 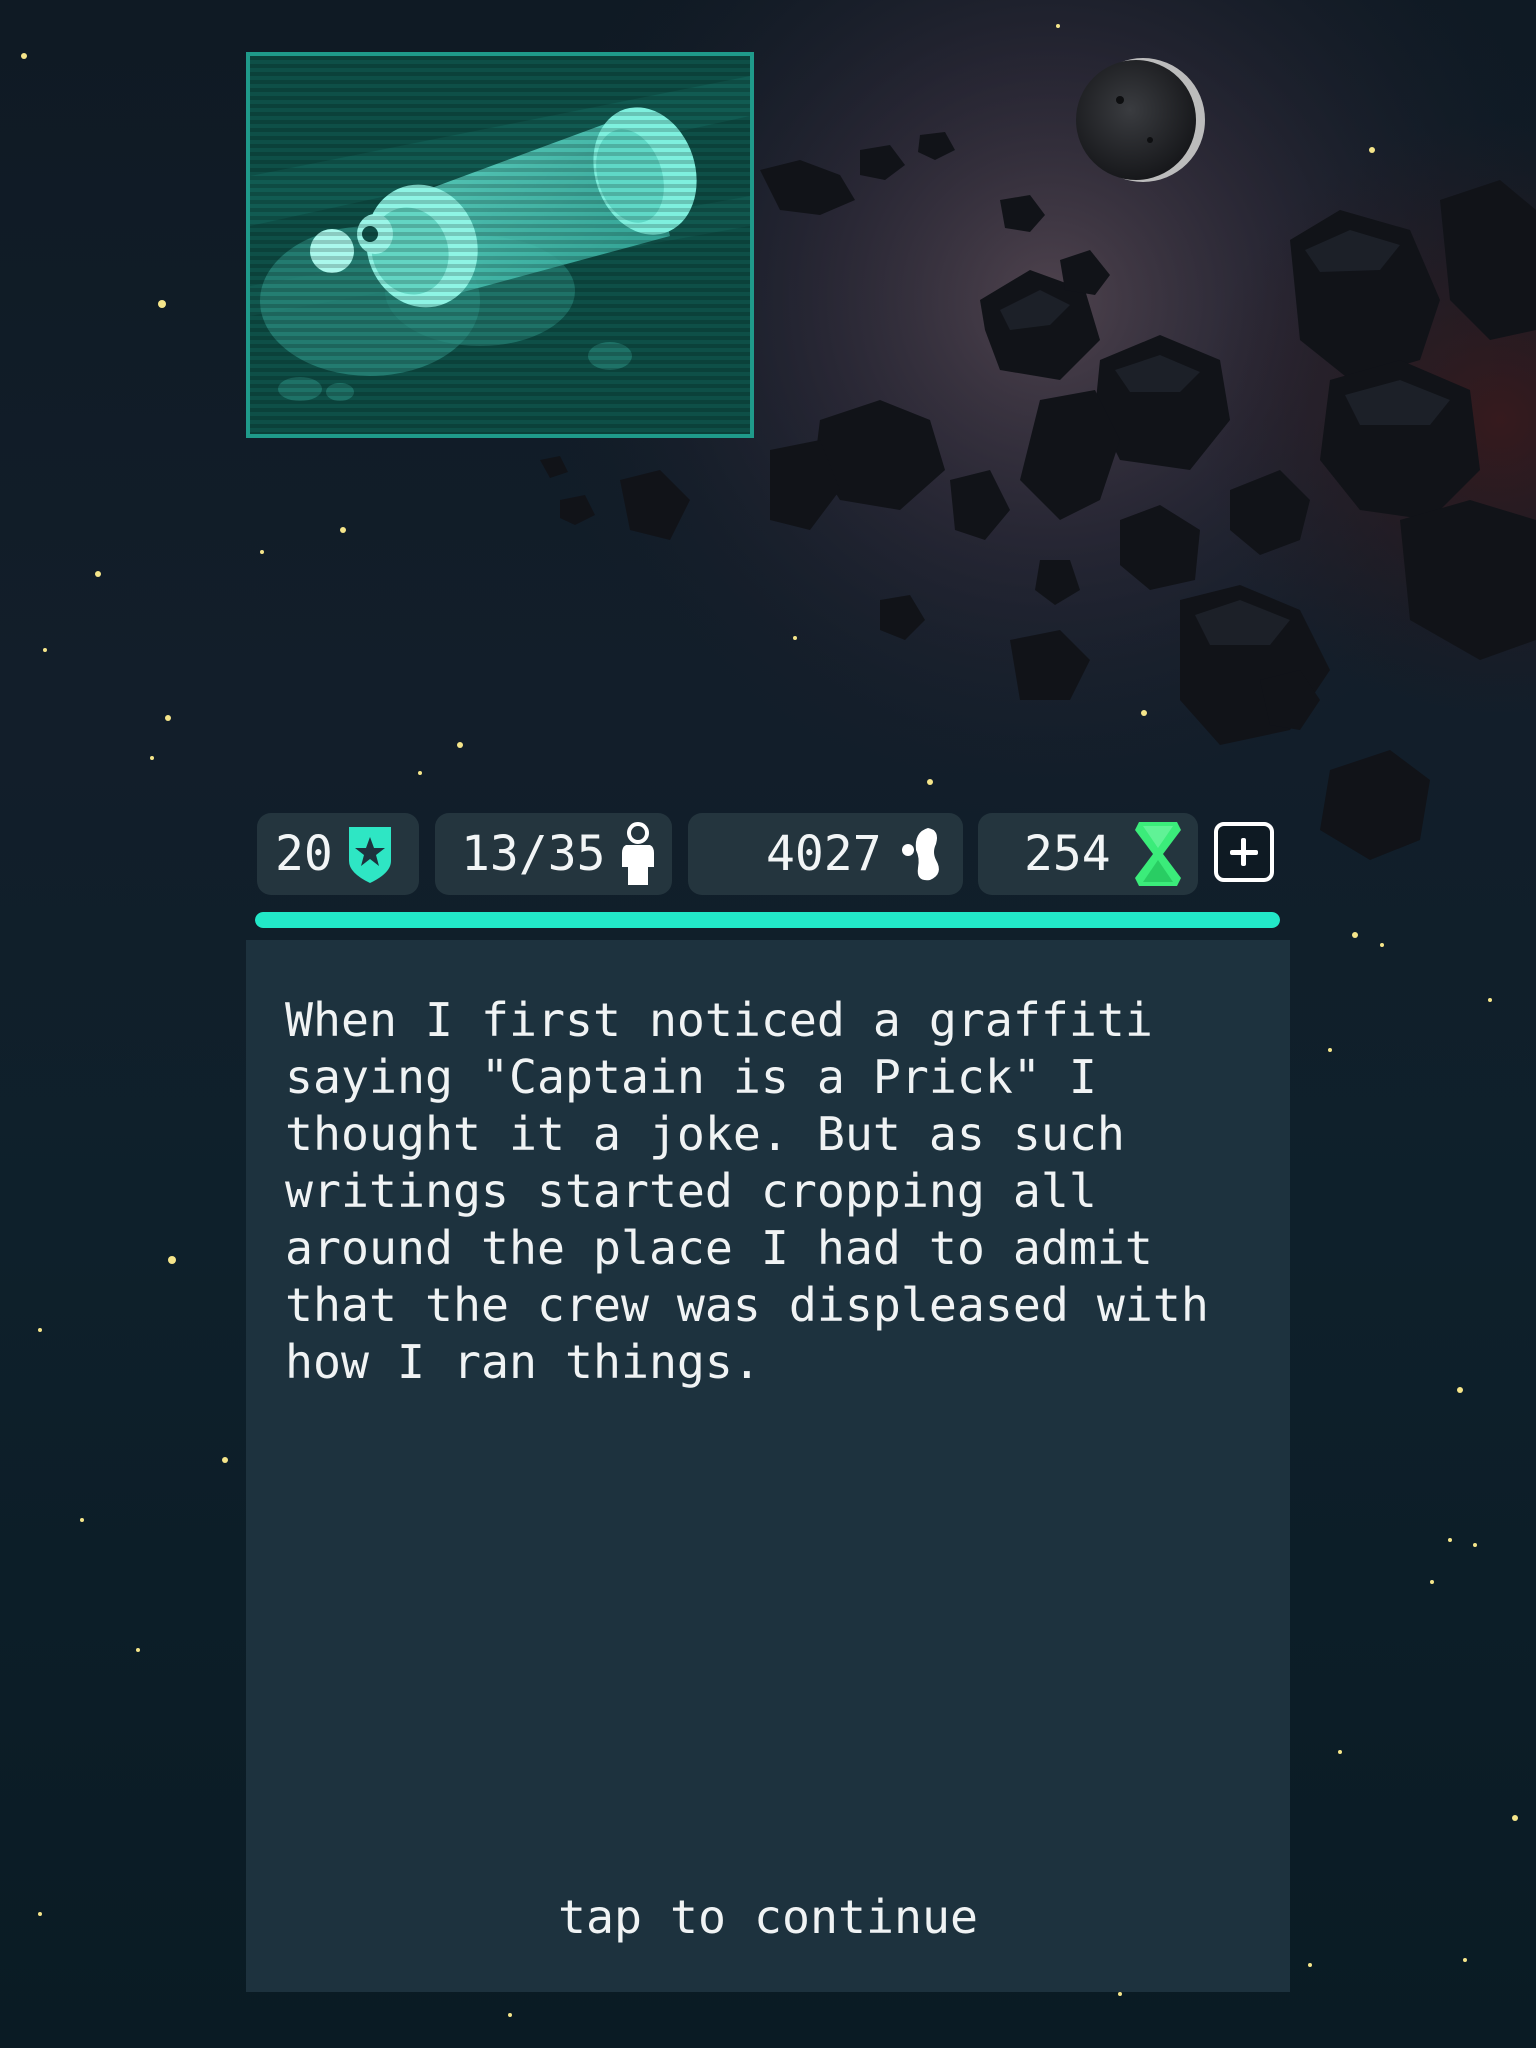 What do you see at coordinates (920, 854) in the screenshot?
I see `ore-blob-icon` at bounding box center [920, 854].